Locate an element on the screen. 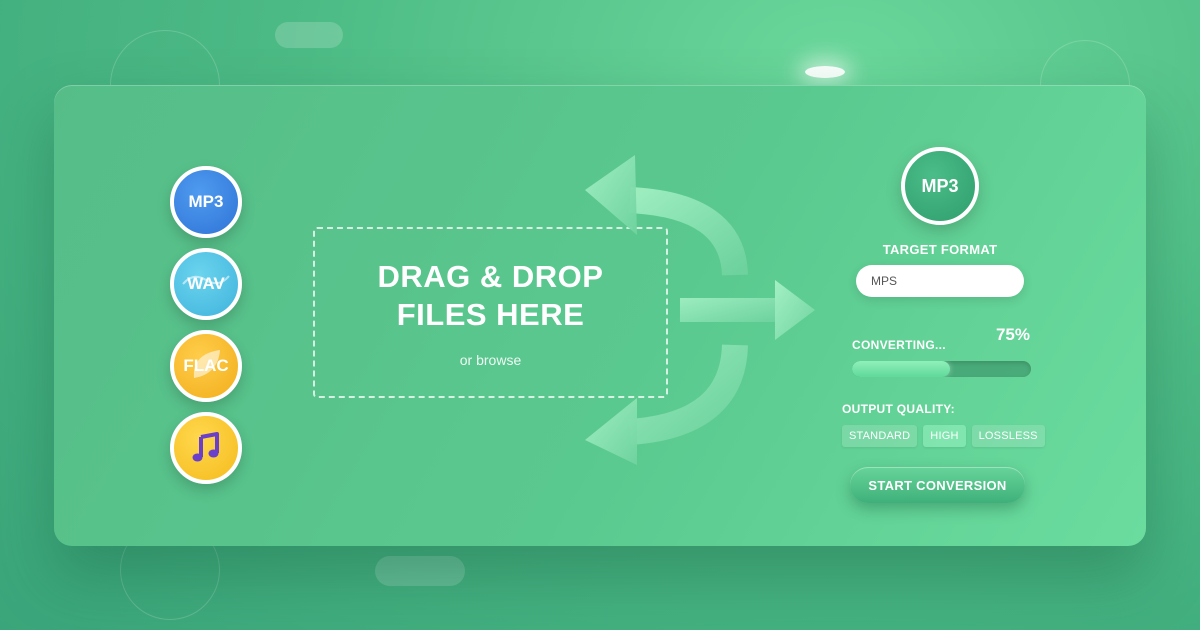 This screenshot has width=1200, height=630. progress-bar is located at coordinates (941, 369).